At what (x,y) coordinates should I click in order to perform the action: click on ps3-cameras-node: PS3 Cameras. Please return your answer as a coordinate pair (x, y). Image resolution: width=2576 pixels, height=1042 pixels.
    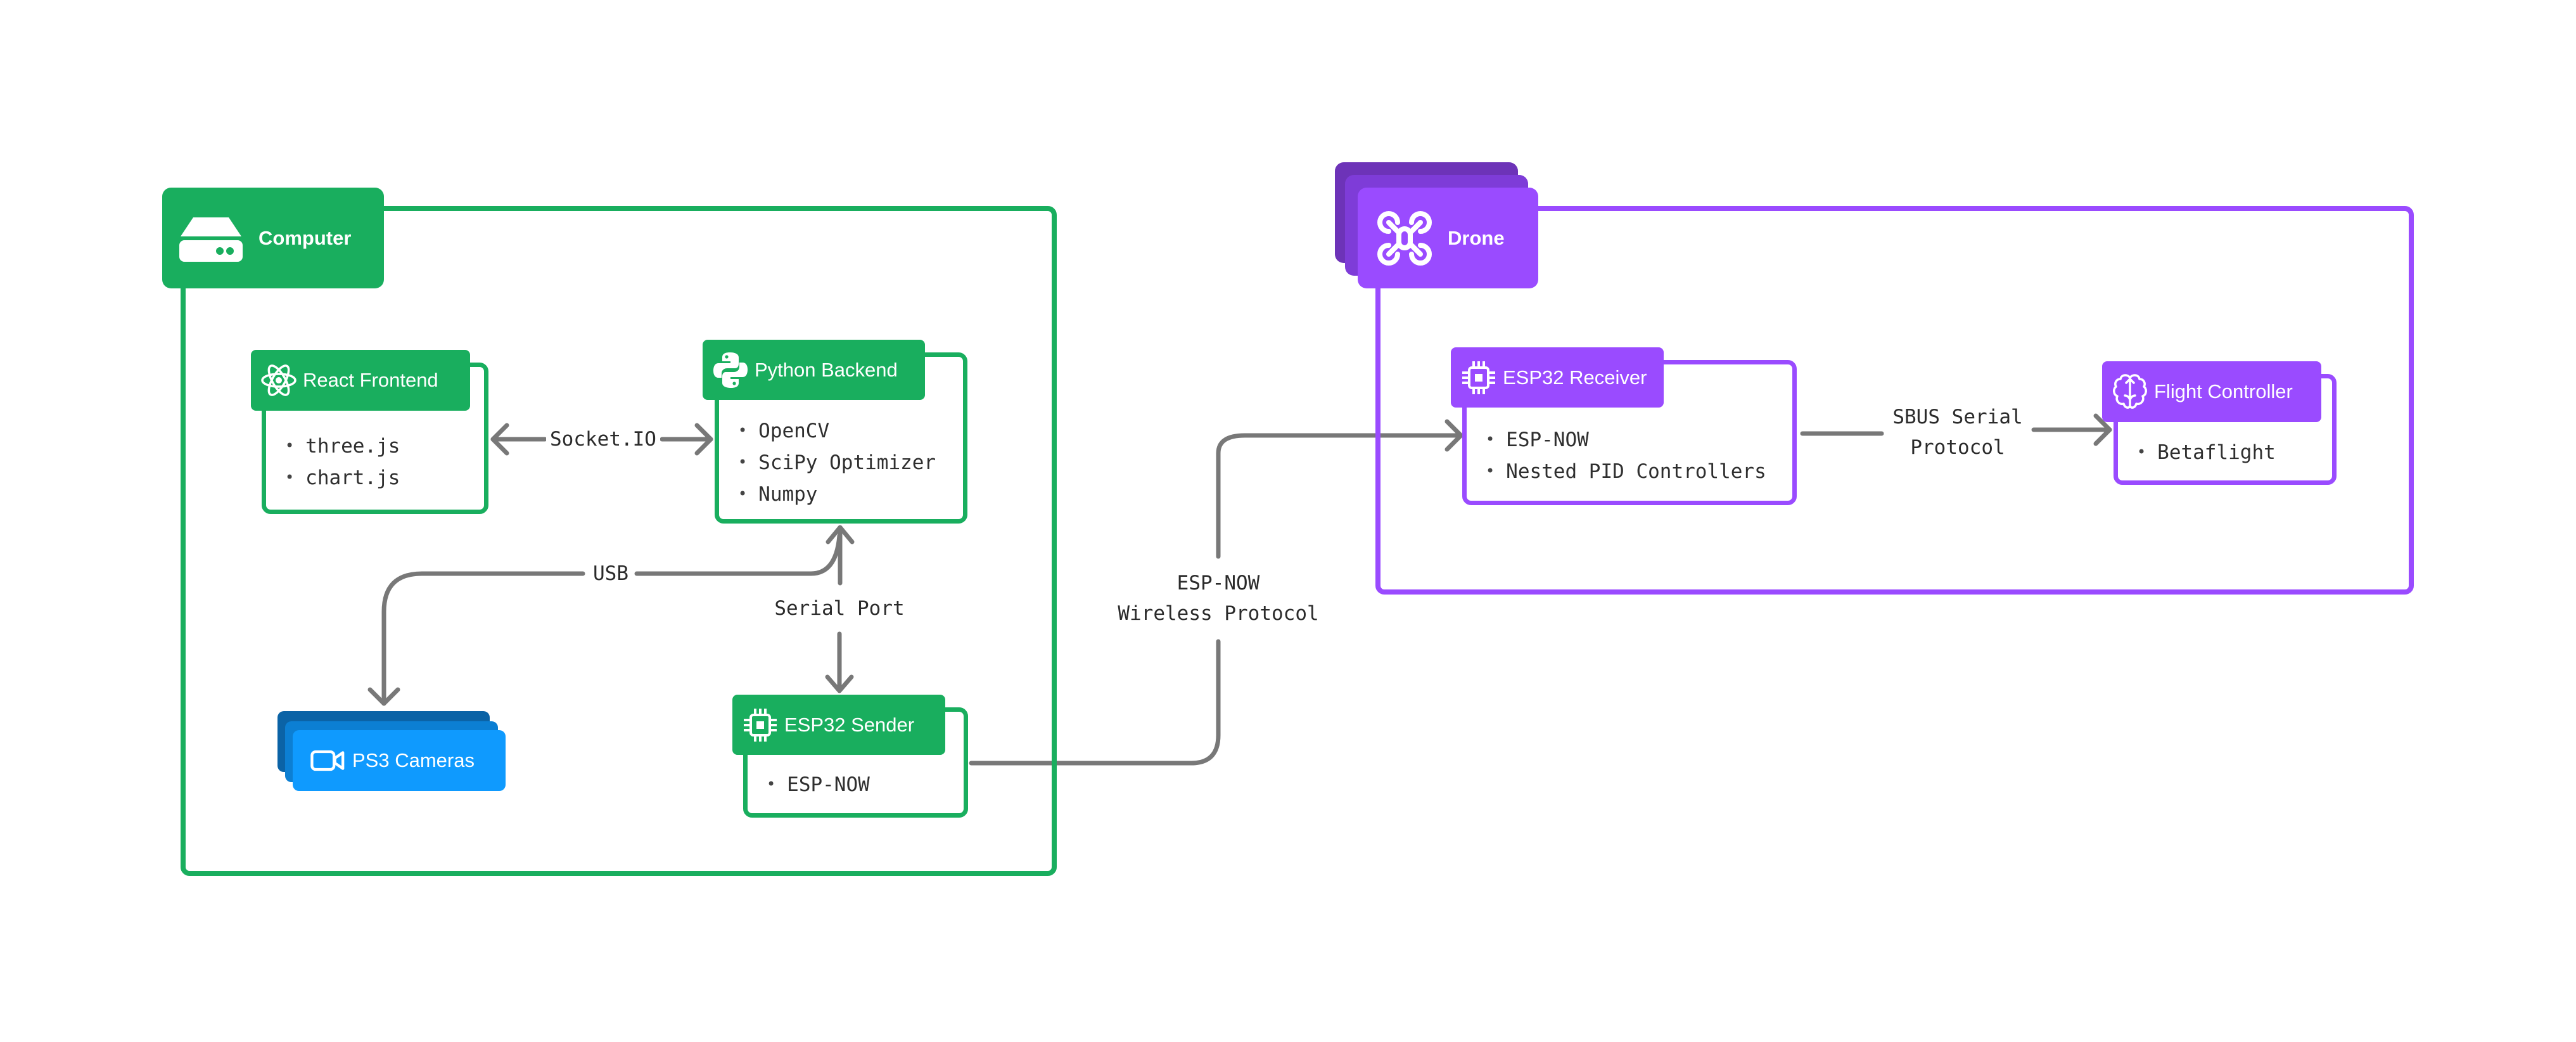
    Looking at the image, I should click on (399, 760).